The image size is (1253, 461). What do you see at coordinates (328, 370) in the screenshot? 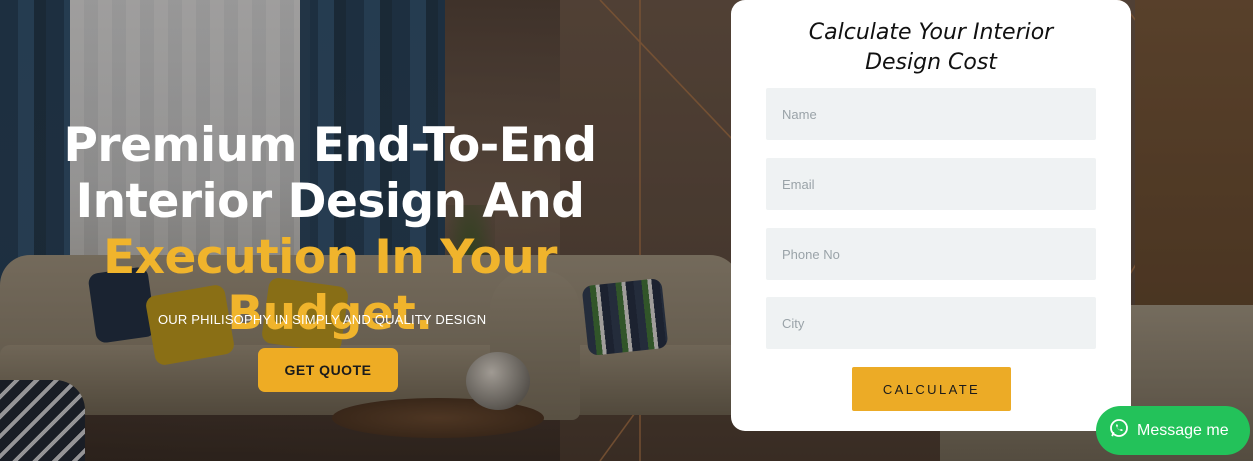
I see `get-quote-button: GET QUOTE` at bounding box center [328, 370].